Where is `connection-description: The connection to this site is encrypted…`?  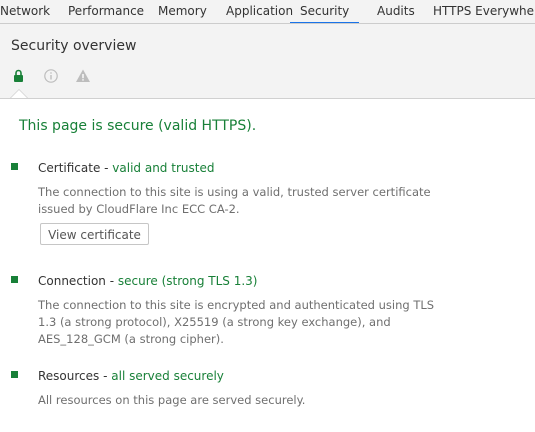
connection-description: The connection to this site is encrypted… is located at coordinates (236, 322).